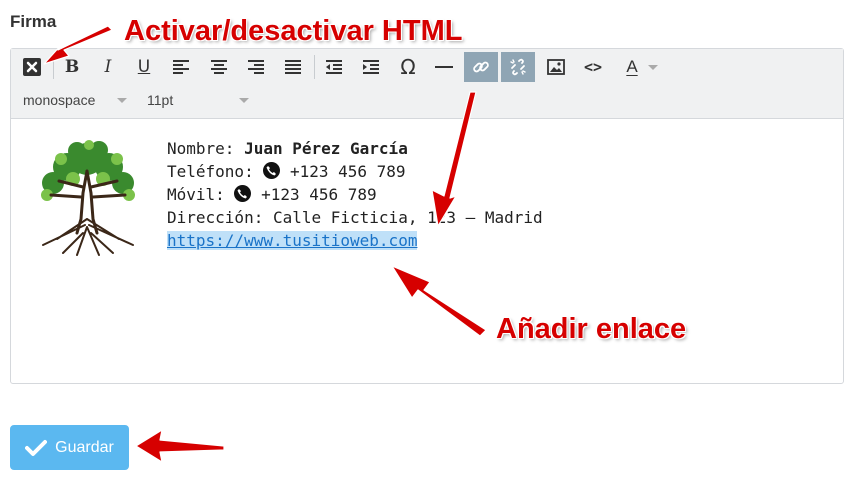 The image size is (857, 490). I want to click on font-family-value: monospace, so click(59, 100).